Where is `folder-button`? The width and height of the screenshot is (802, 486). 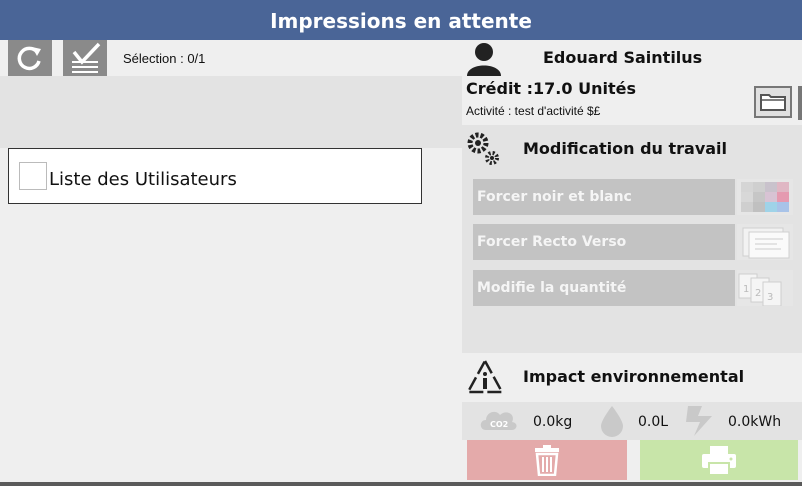 folder-button is located at coordinates (773, 102).